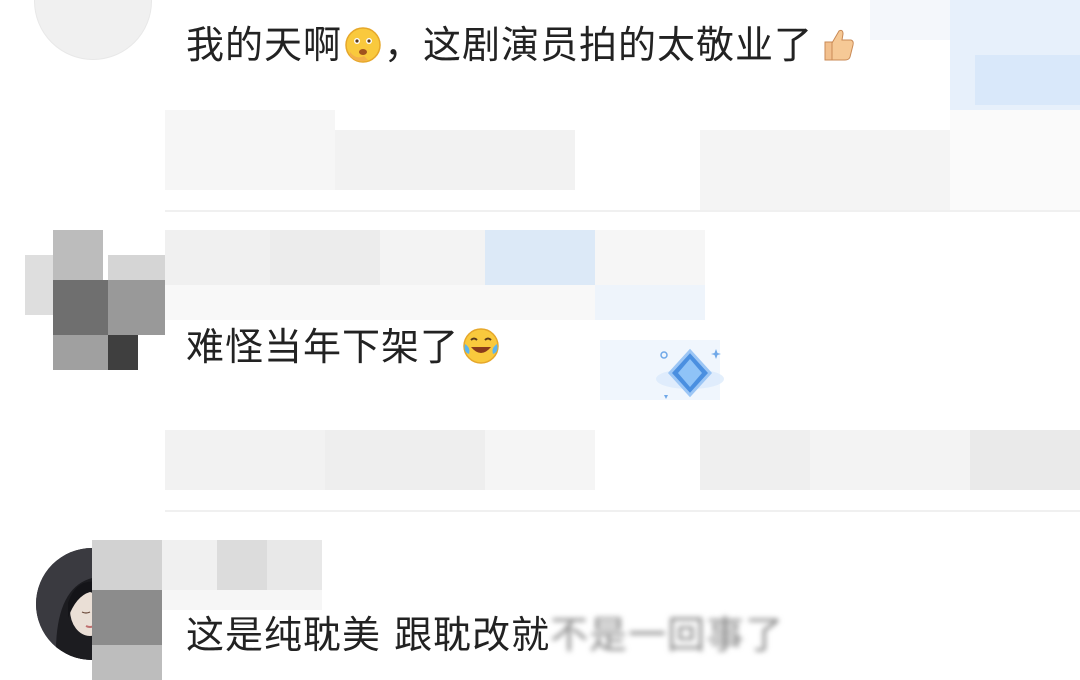 The image size is (1080, 680). I want to click on laughing-tears-emoji, so click(481, 346).